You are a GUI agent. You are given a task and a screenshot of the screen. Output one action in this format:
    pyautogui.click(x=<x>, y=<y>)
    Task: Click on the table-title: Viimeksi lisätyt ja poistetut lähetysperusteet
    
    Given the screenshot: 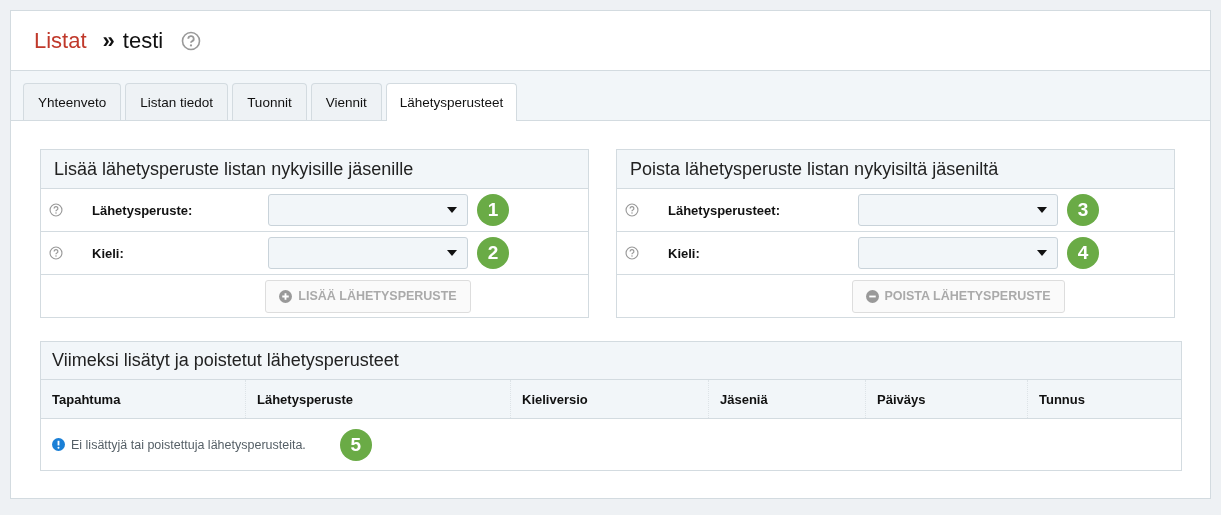 What is the action you would take?
    pyautogui.click(x=611, y=361)
    